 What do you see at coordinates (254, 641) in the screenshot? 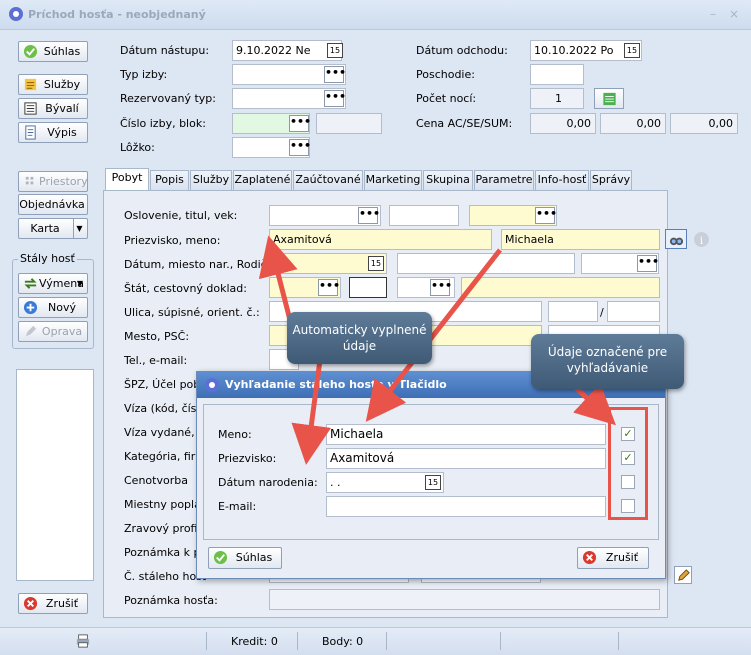
I see `kredit-status: Kredit: 0` at bounding box center [254, 641].